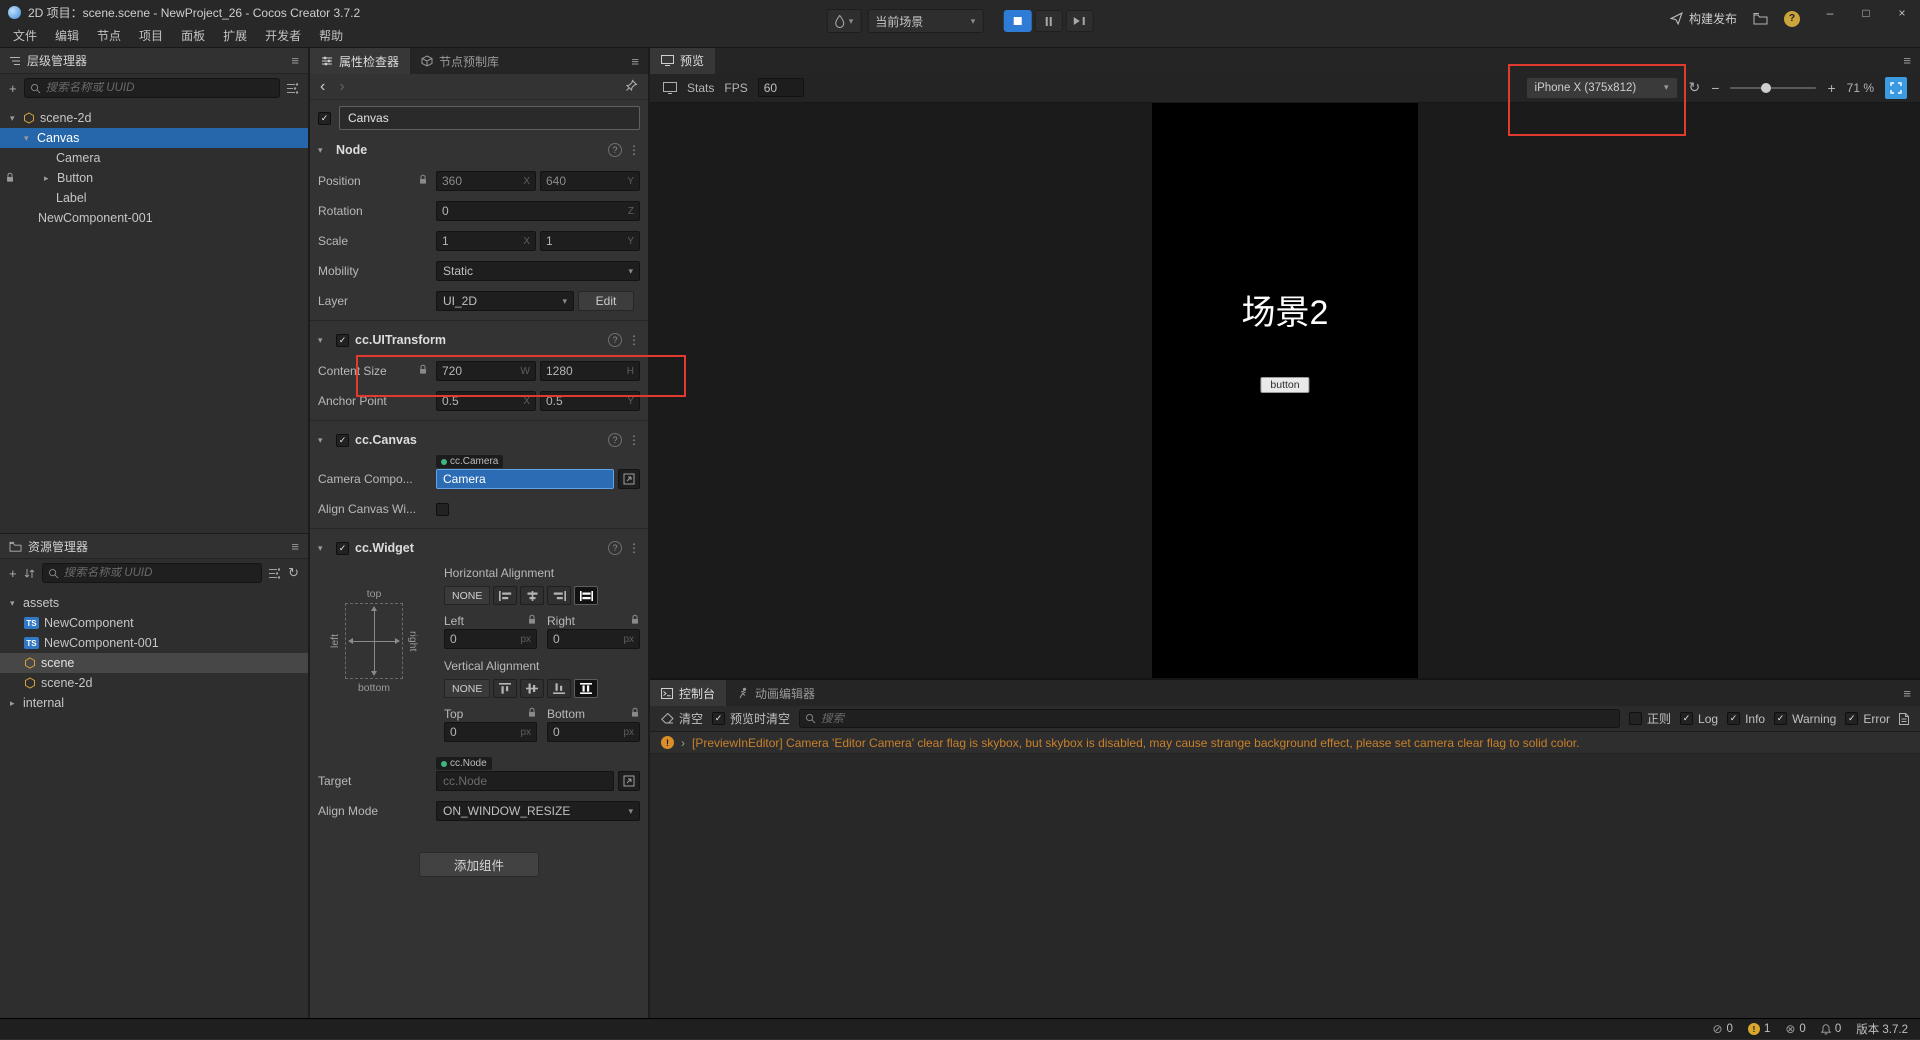 The image size is (1920, 1040). What do you see at coordinates (606, 301) in the screenshot?
I see `layer-edit-button: Edit` at bounding box center [606, 301].